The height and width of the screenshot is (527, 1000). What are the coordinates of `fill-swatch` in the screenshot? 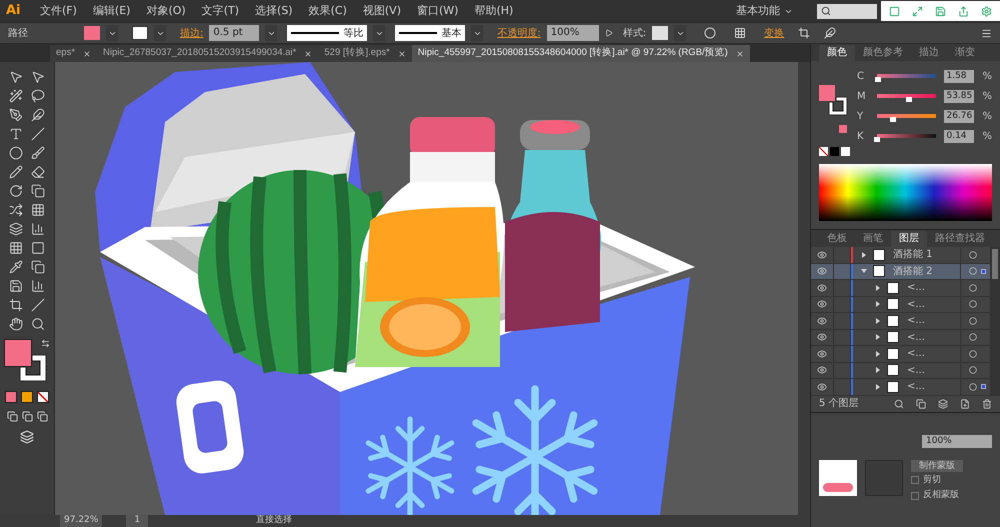 It's located at (92, 33).